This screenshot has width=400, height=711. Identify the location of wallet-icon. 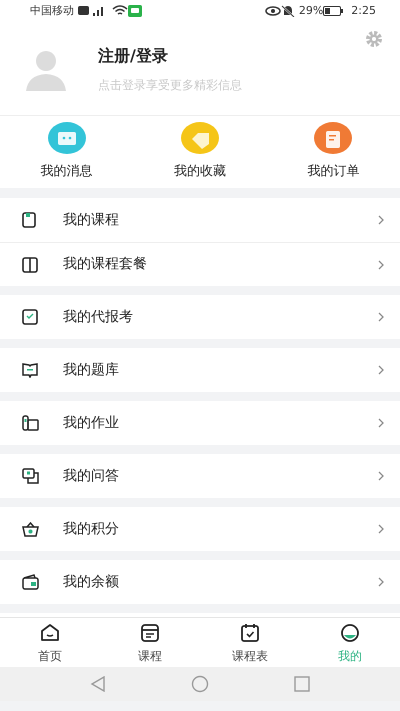
(30, 582).